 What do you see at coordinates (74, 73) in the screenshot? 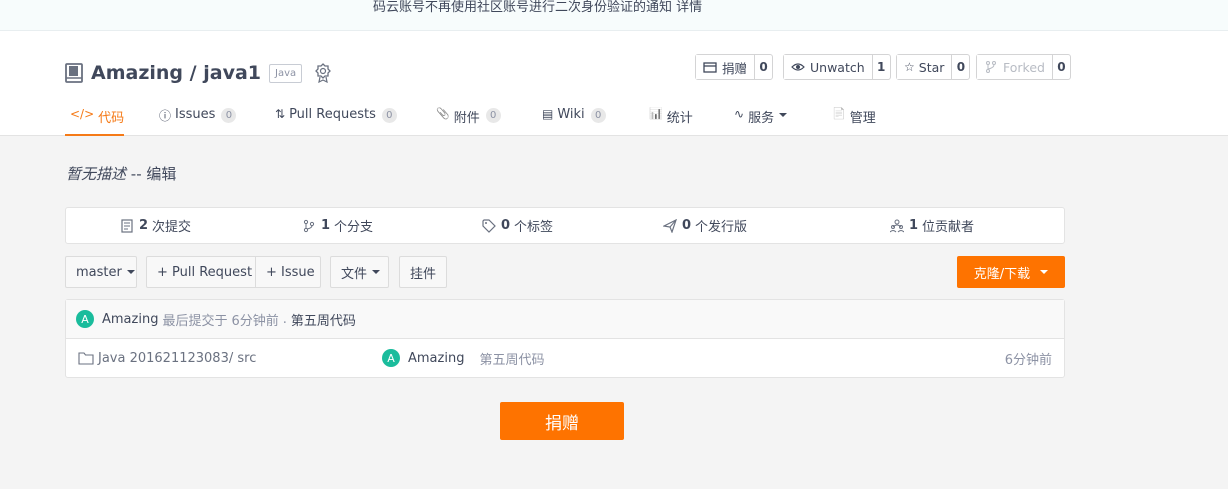
I see `repo-book-icon` at bounding box center [74, 73].